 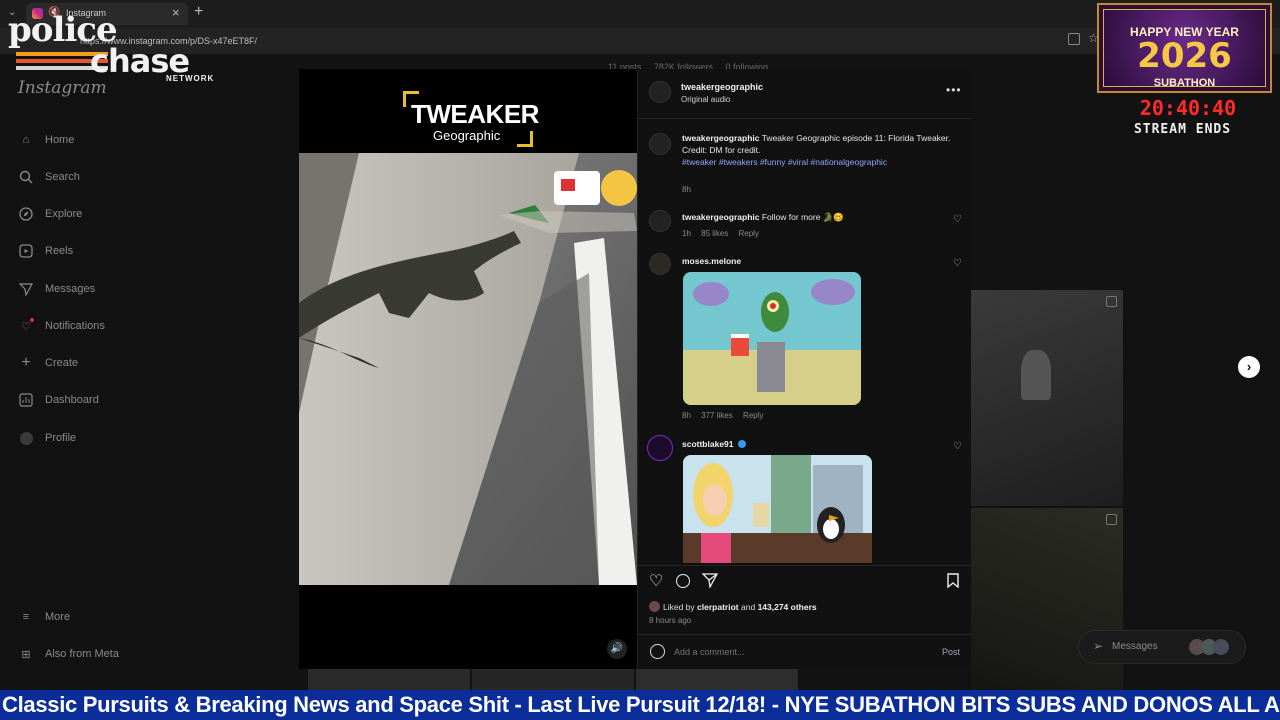 I want to click on comment-username: tweakergeographic, so click(x=720, y=217).